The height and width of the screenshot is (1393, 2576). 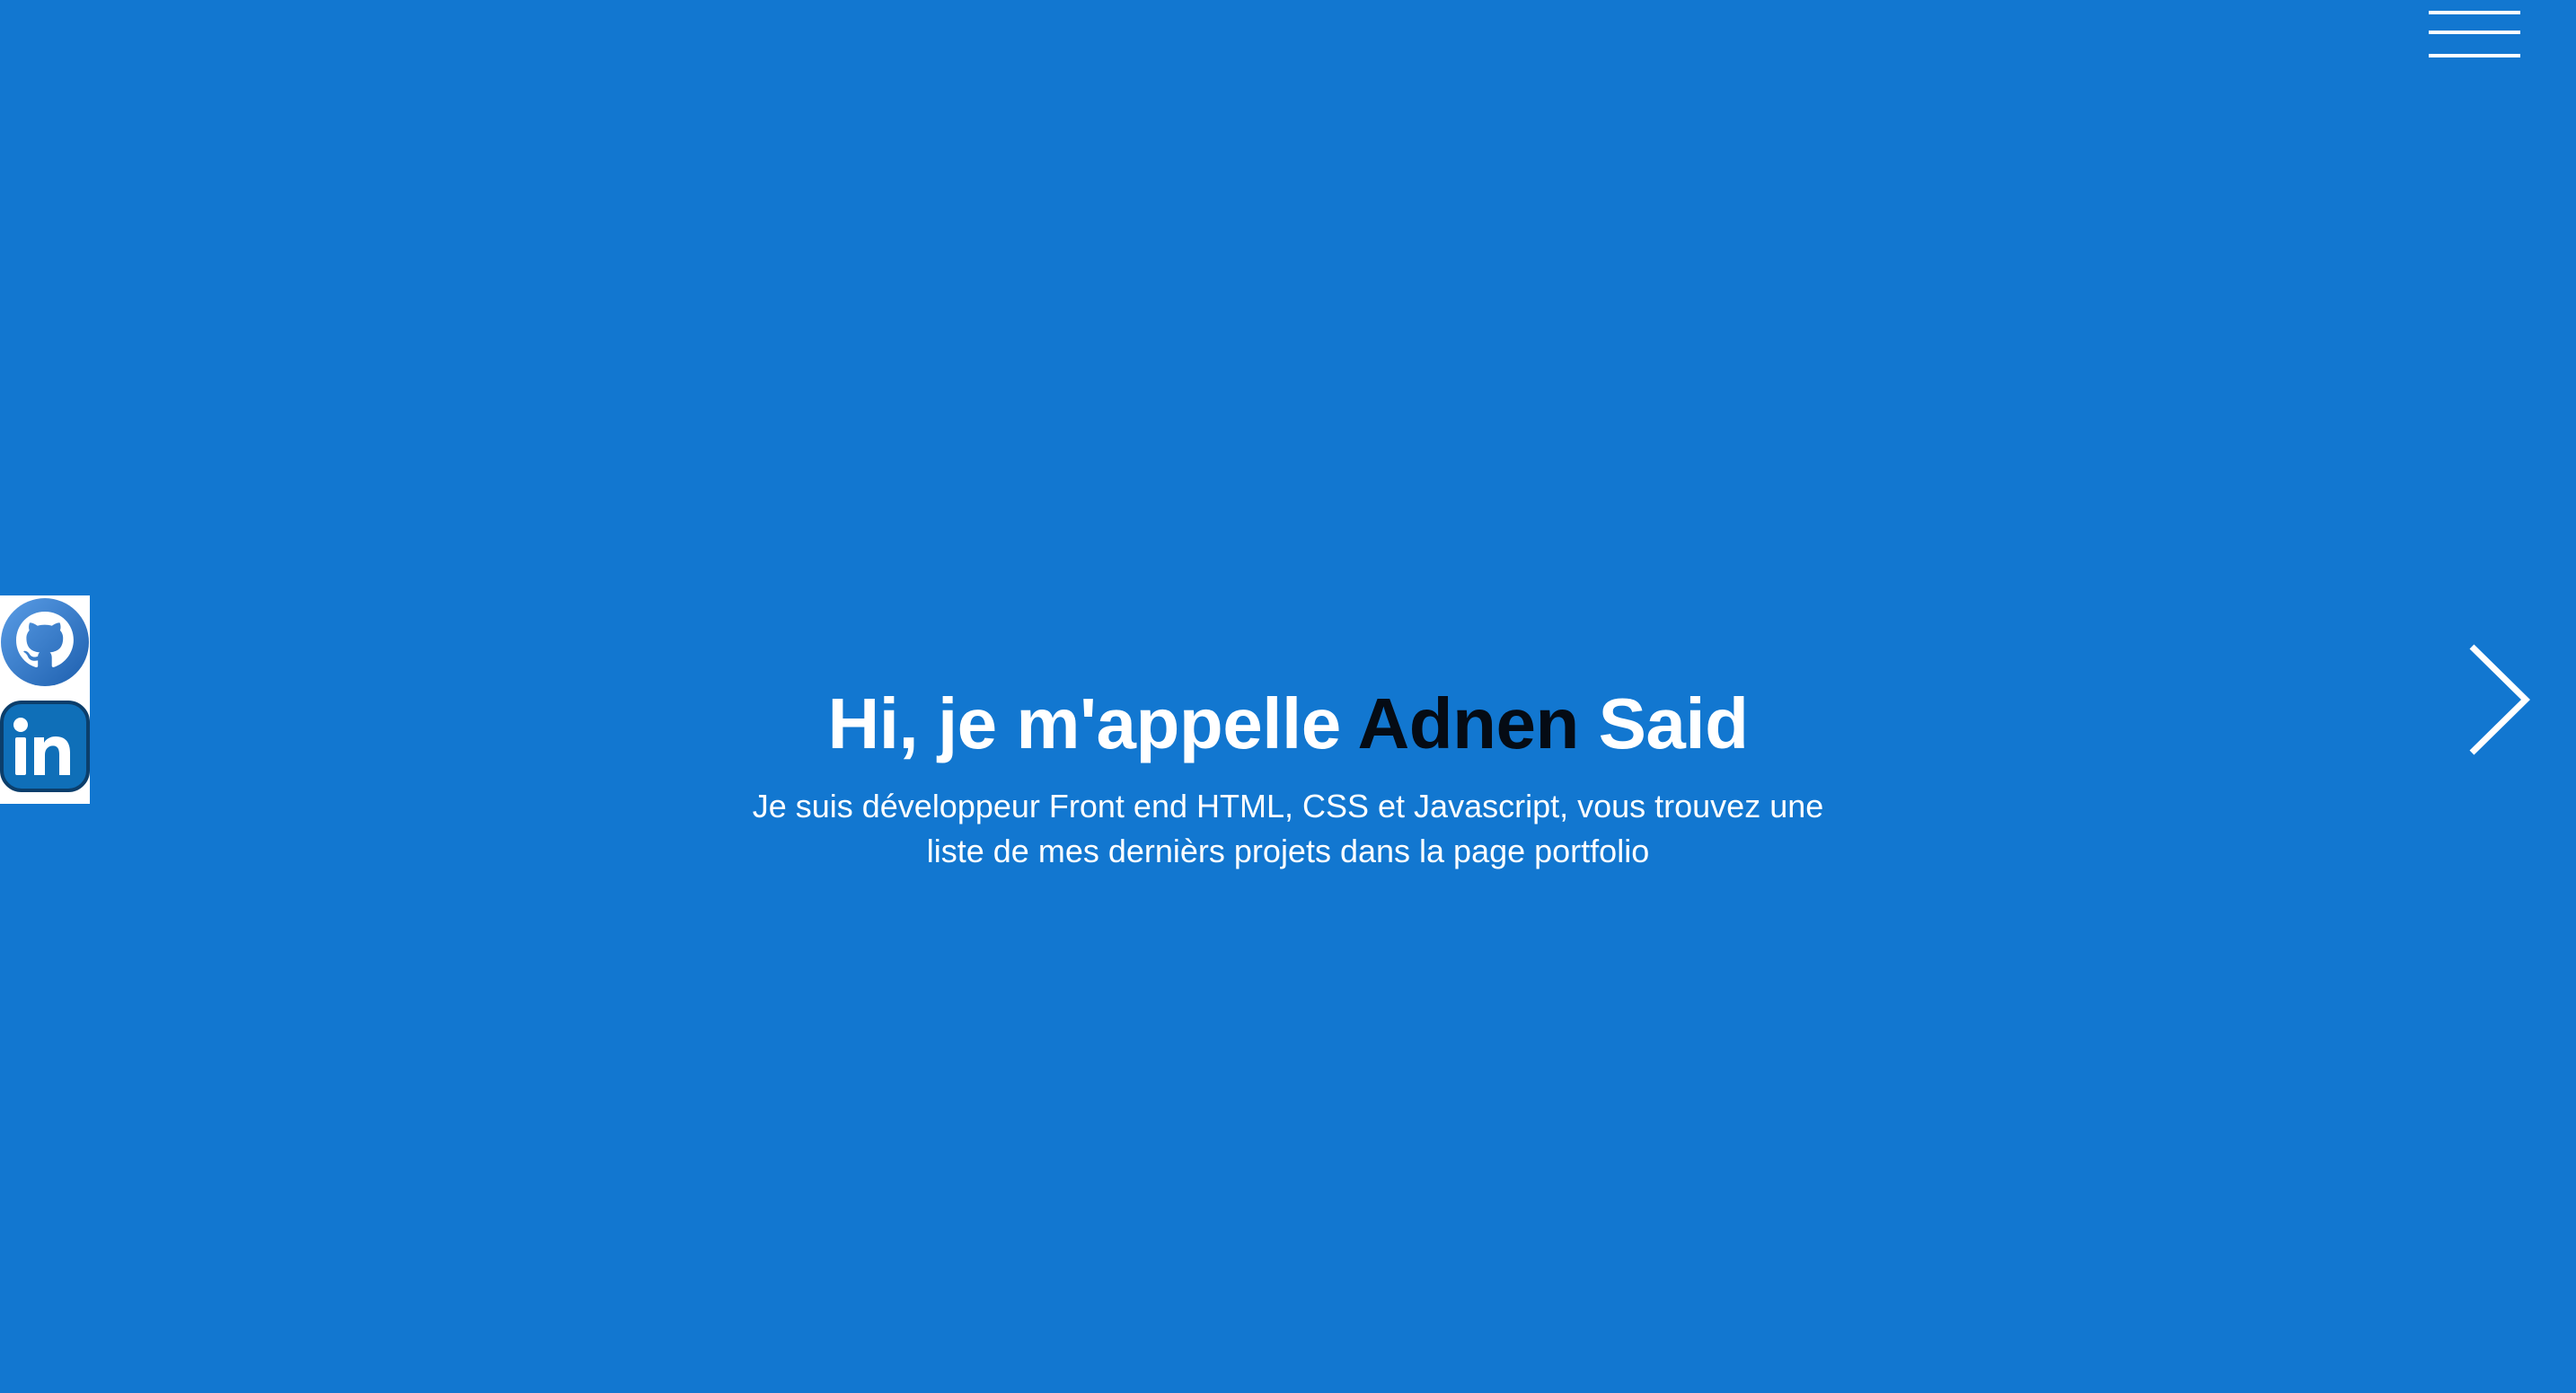 I want to click on hero-title: Hi, je m'appelle Adnen Said, so click(x=1288, y=724).